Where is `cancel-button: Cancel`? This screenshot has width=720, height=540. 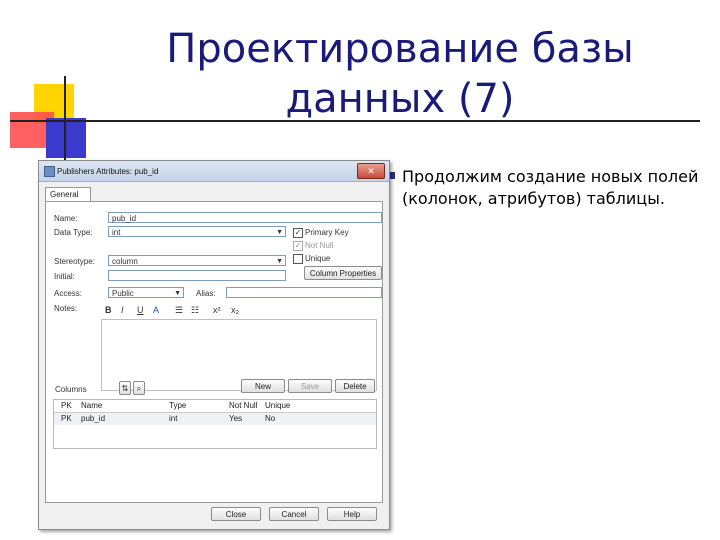
cancel-button: Cancel is located at coordinates (294, 514).